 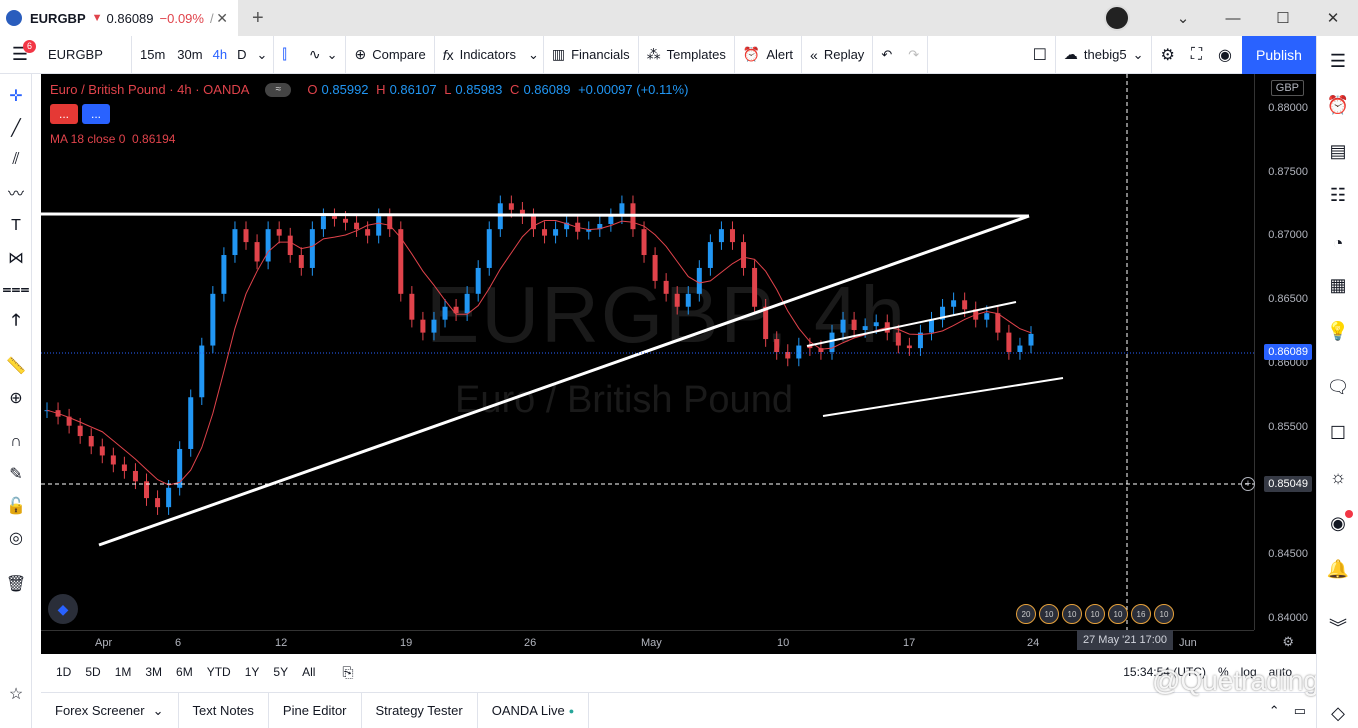 I want to click on interval-15m: 15m, so click(x=152, y=55).